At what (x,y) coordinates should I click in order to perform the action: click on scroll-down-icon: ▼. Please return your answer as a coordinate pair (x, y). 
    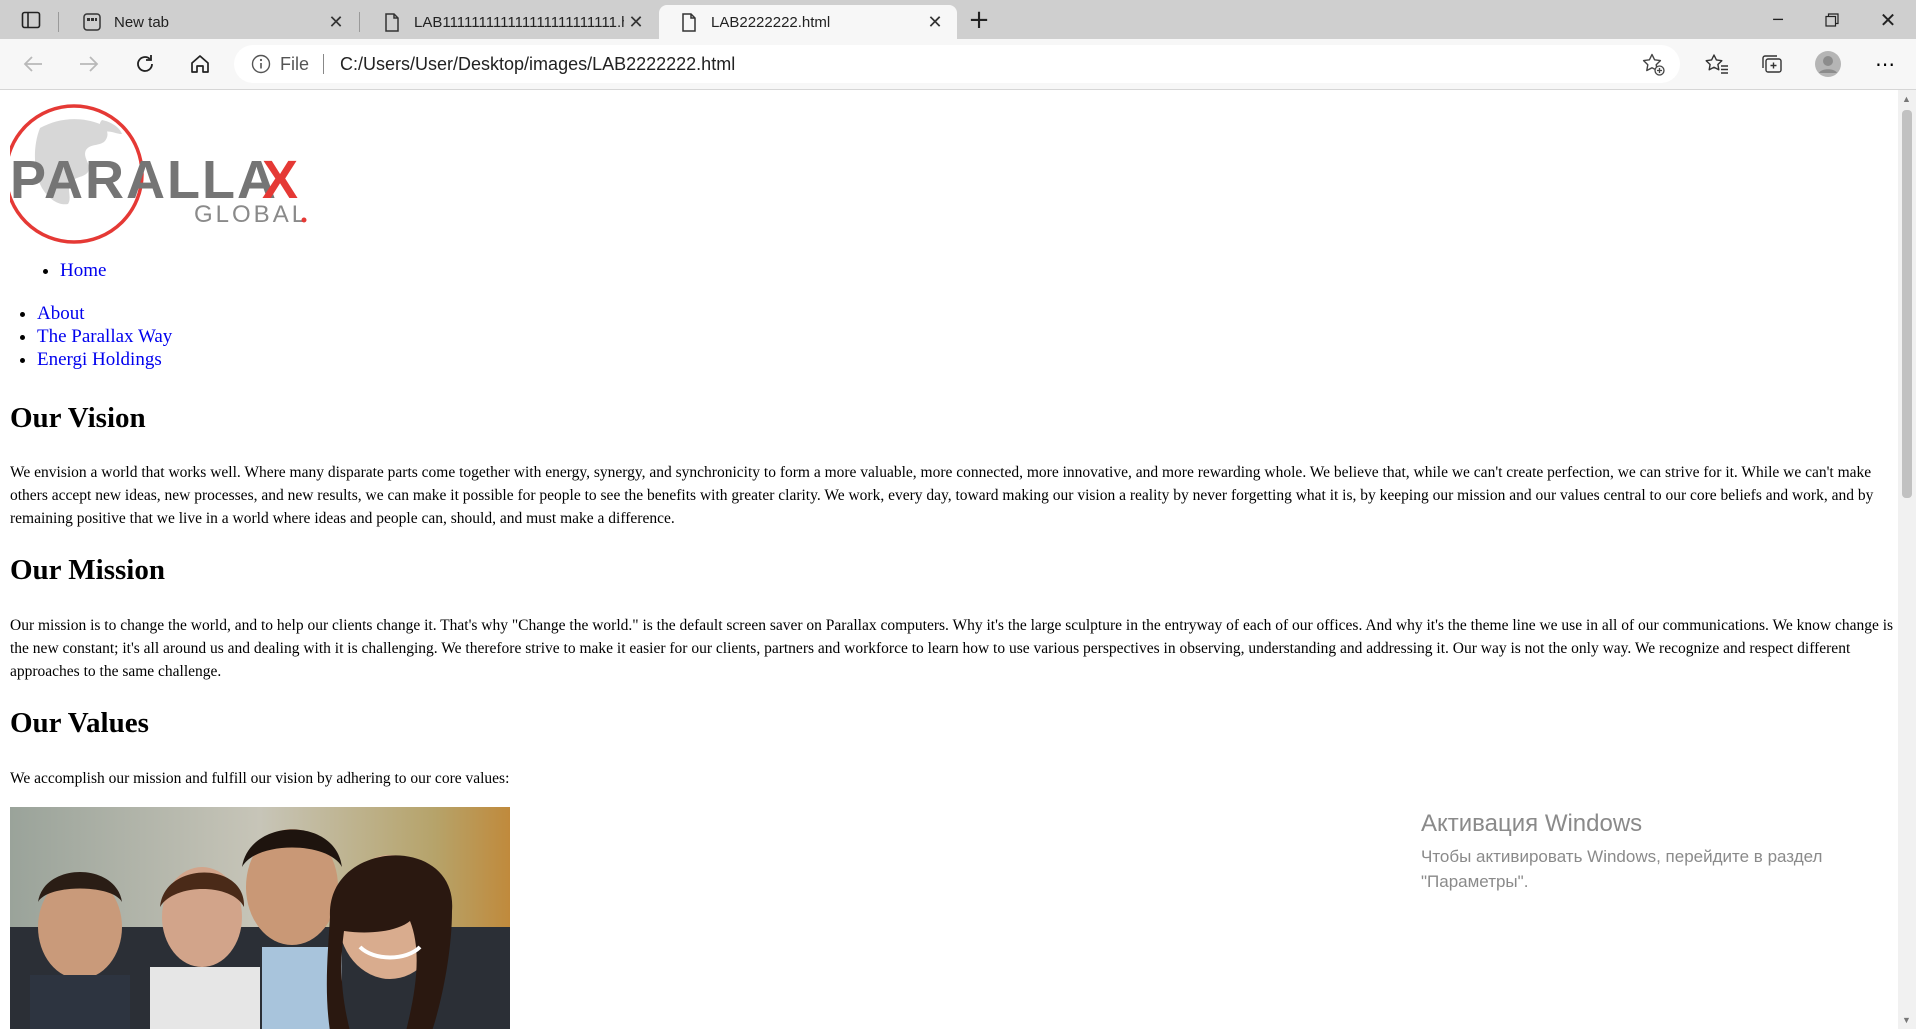
    Looking at the image, I should click on (1906, 1020).